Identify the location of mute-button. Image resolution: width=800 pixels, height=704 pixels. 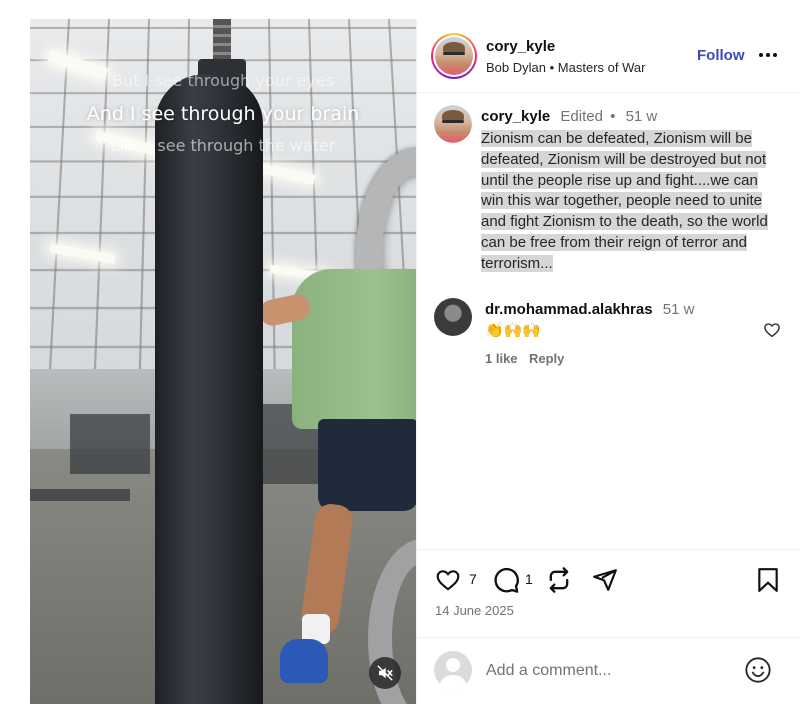
(385, 673).